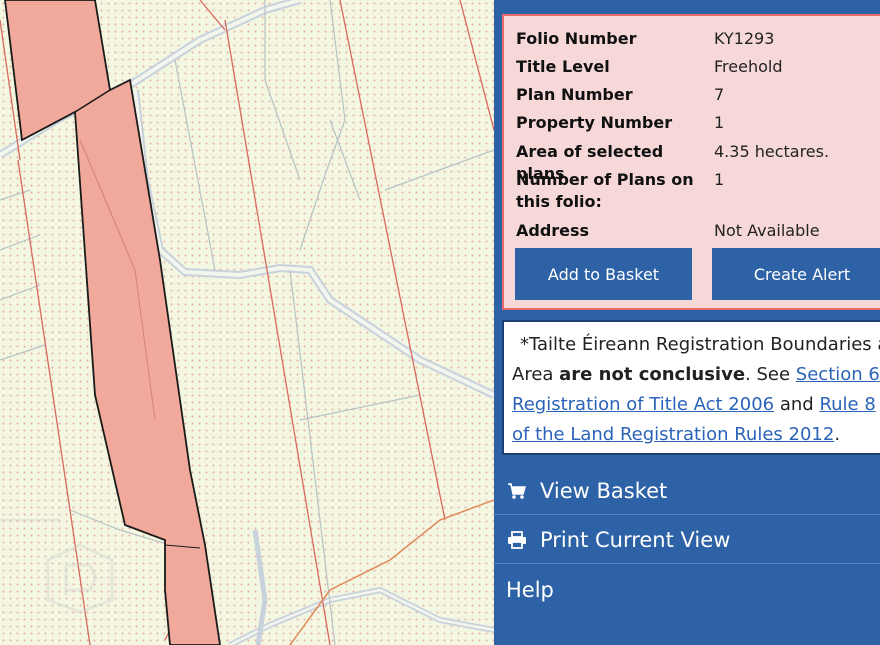 The width and height of the screenshot is (880, 645). What do you see at coordinates (687, 590) in the screenshot?
I see `help-menu-item: Help` at bounding box center [687, 590].